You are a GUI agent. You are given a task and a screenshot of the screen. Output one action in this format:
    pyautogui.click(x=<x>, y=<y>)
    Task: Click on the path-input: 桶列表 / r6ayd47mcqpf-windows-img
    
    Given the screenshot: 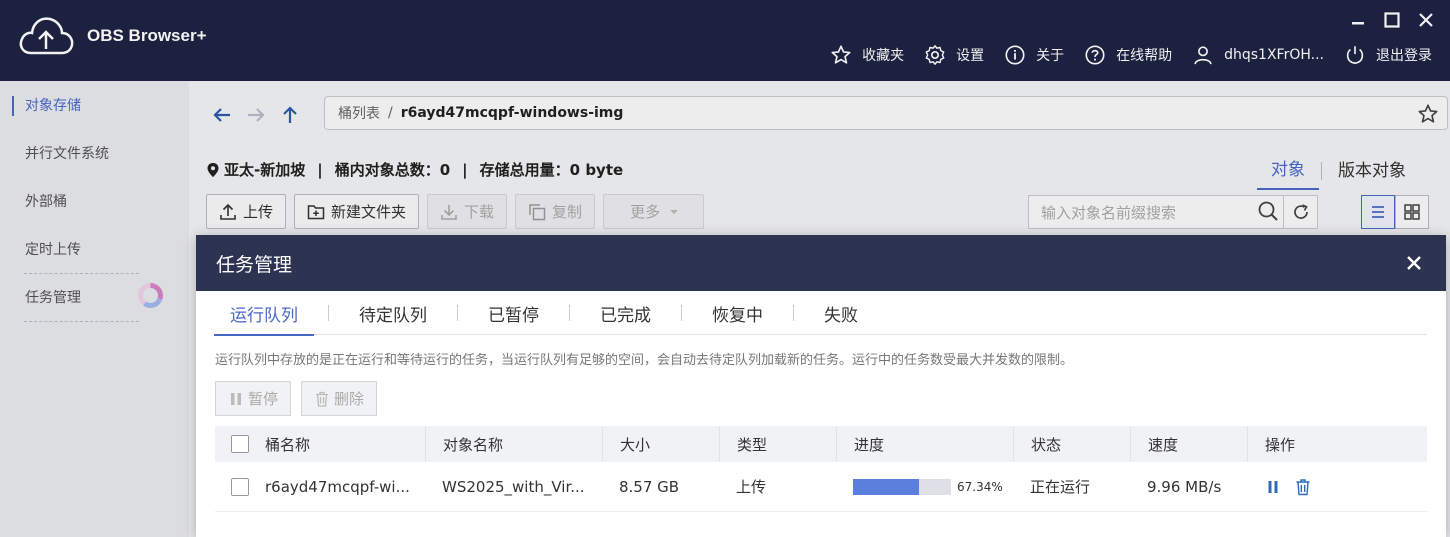 What is the action you would take?
    pyautogui.click(x=886, y=113)
    